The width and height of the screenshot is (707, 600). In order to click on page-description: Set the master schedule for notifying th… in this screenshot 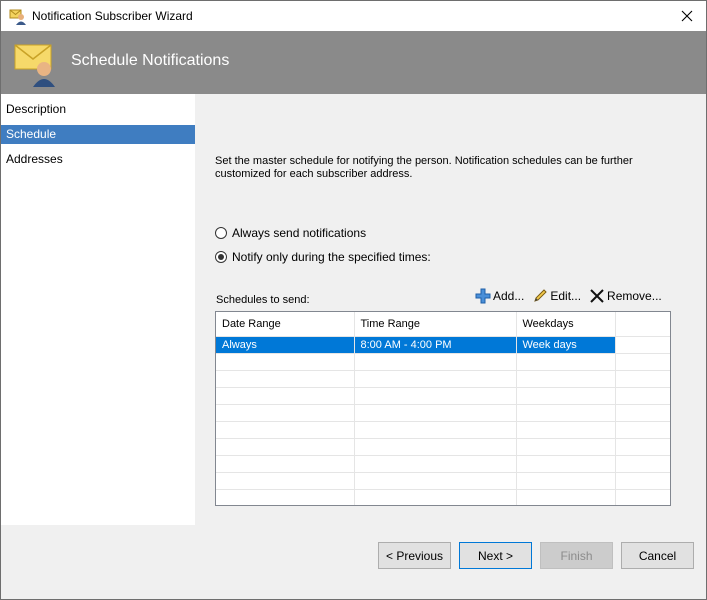, I will do `click(424, 167)`.